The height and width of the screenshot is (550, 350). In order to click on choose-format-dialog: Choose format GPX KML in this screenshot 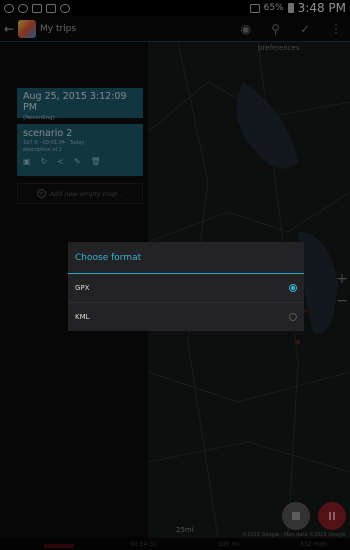, I will do `click(186, 286)`.